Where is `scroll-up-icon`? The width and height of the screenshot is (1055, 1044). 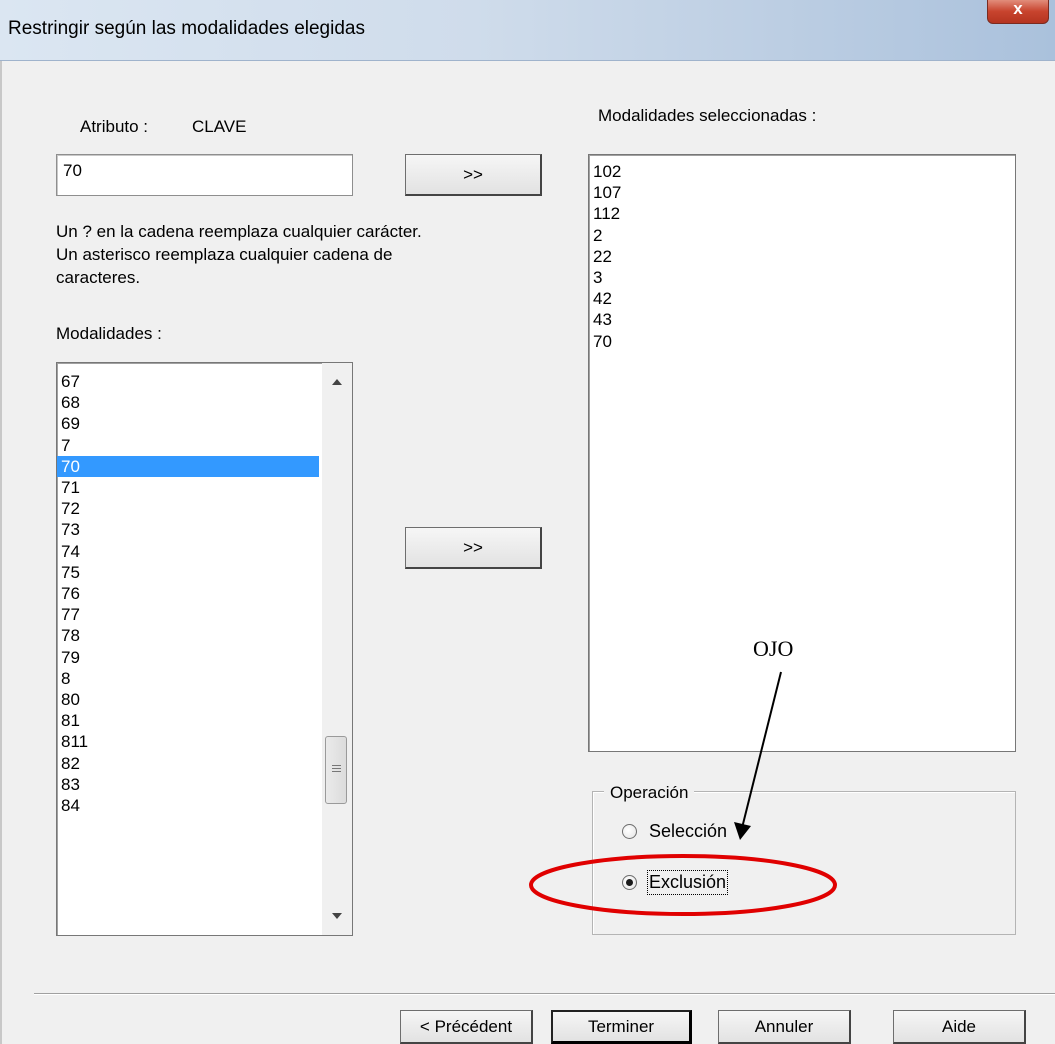 scroll-up-icon is located at coordinates (337, 382).